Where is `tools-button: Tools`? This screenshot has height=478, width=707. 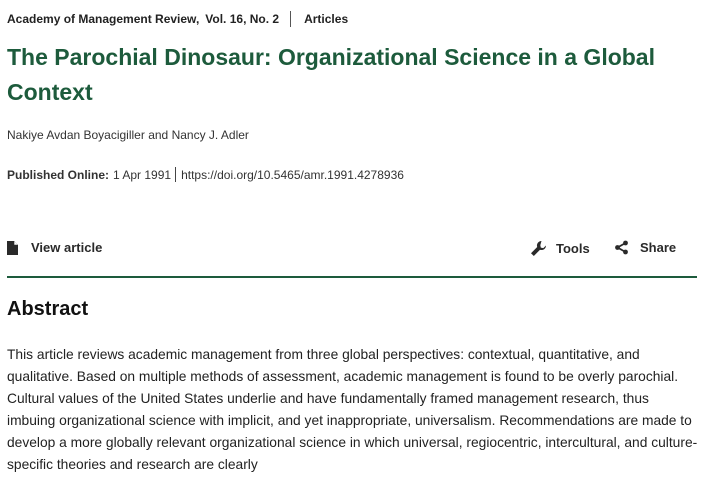 tools-button: Tools is located at coordinates (560, 248).